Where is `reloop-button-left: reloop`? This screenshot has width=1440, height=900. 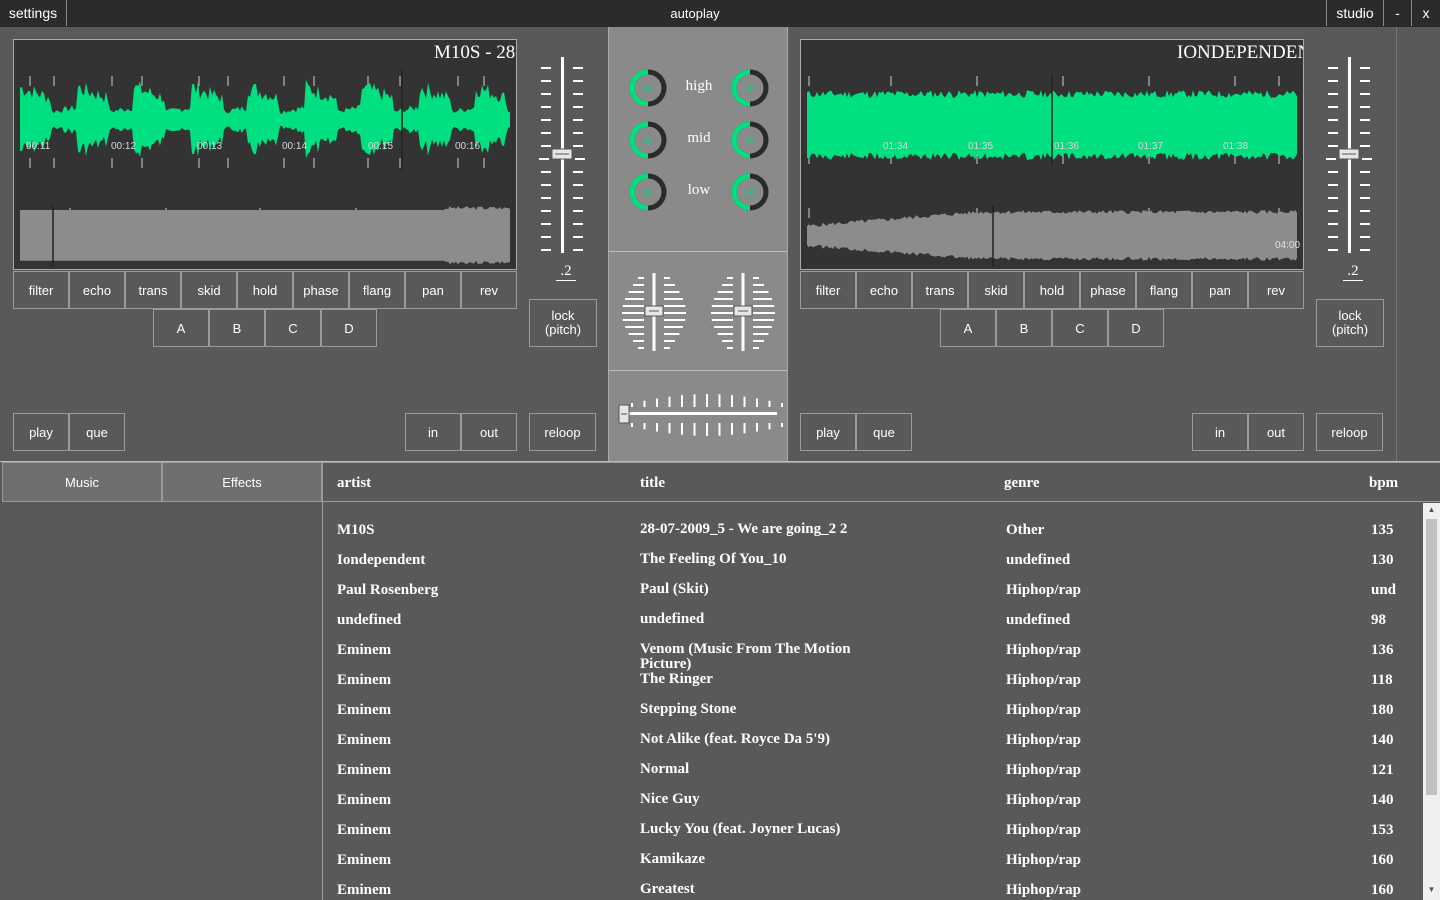
reloop-button-left: reloop is located at coordinates (562, 432).